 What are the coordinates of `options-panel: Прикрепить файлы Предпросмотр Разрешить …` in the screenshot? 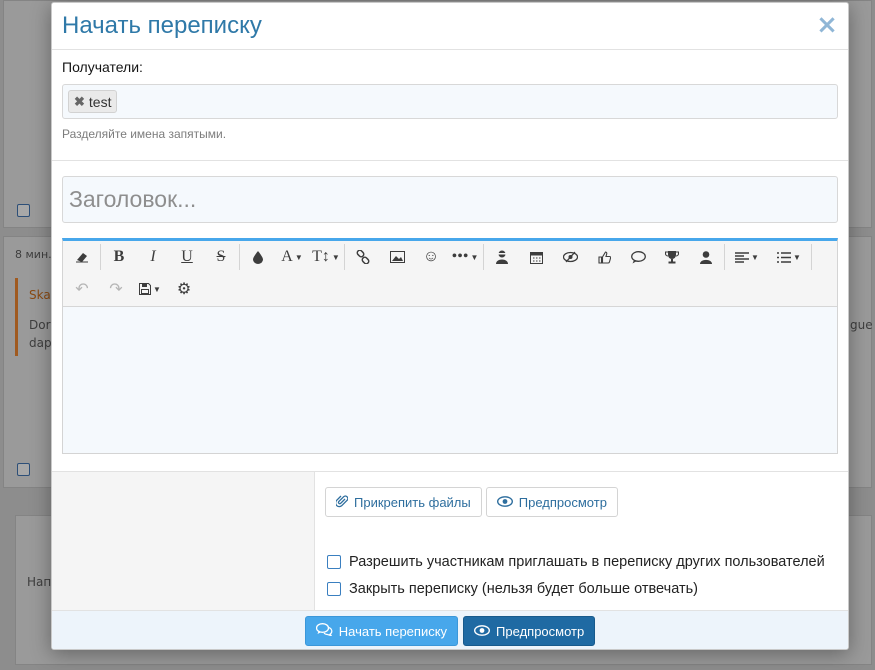 It's located at (581, 541).